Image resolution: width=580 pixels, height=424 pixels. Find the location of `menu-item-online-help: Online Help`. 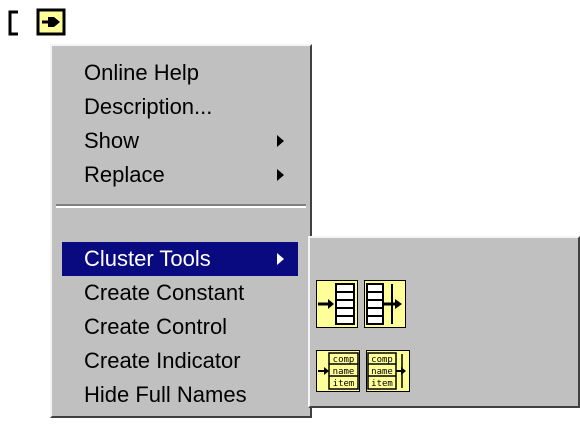

menu-item-online-help: Online Help is located at coordinates (180, 73).